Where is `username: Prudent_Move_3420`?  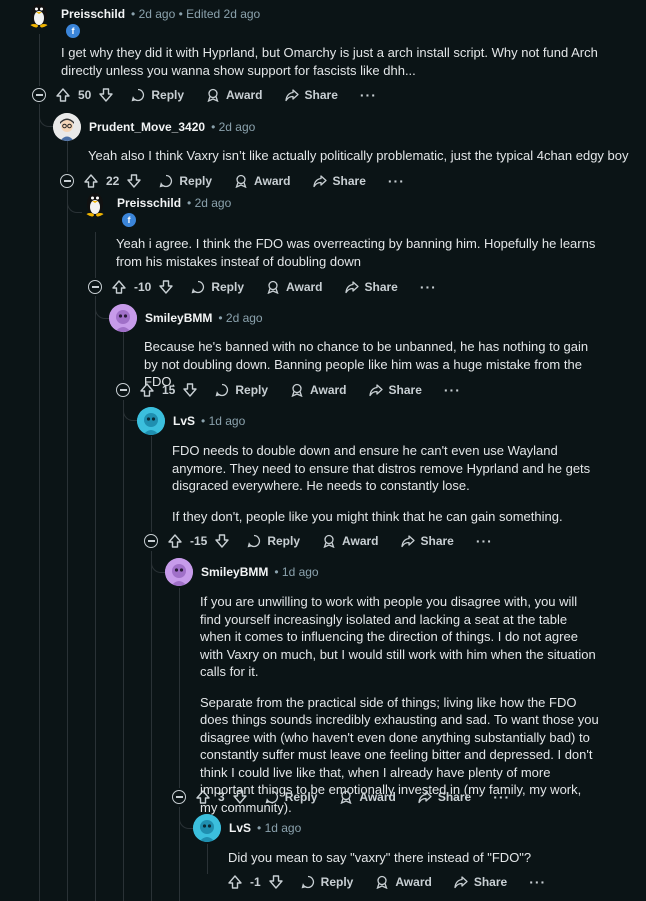
username: Prudent_Move_3420 is located at coordinates (147, 127).